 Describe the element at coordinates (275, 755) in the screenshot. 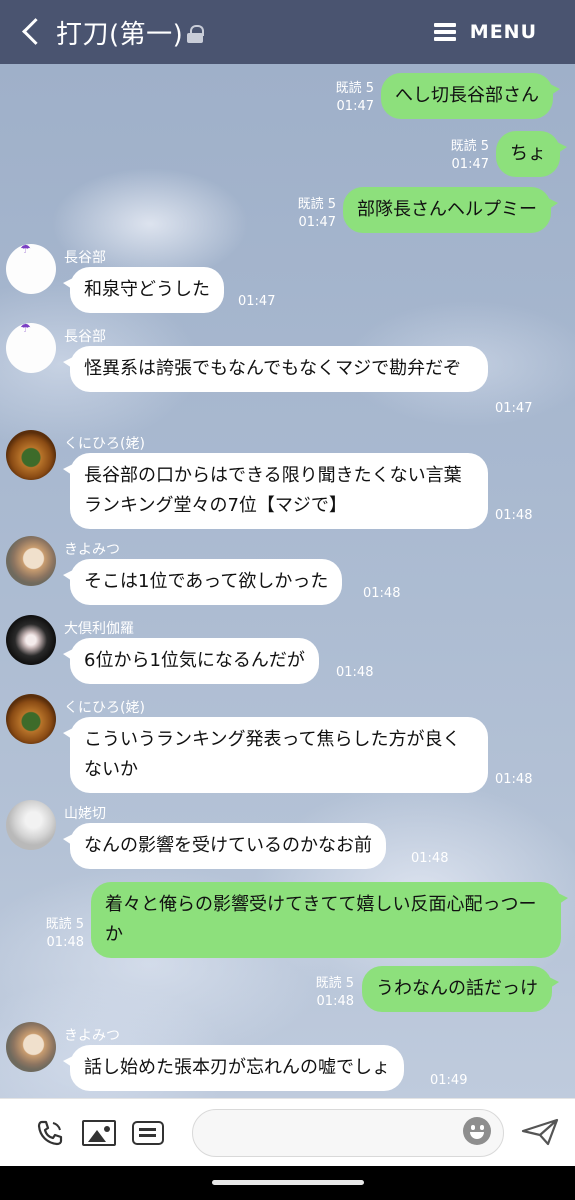

I see `incoming-message-bubble: こういうランキング発表って焦らした方が良くないか` at that location.